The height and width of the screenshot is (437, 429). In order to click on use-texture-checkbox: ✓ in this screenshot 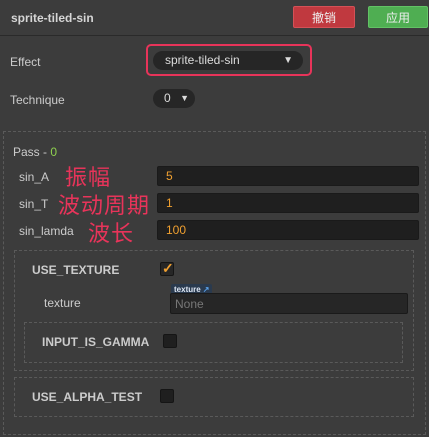, I will do `click(167, 268)`.